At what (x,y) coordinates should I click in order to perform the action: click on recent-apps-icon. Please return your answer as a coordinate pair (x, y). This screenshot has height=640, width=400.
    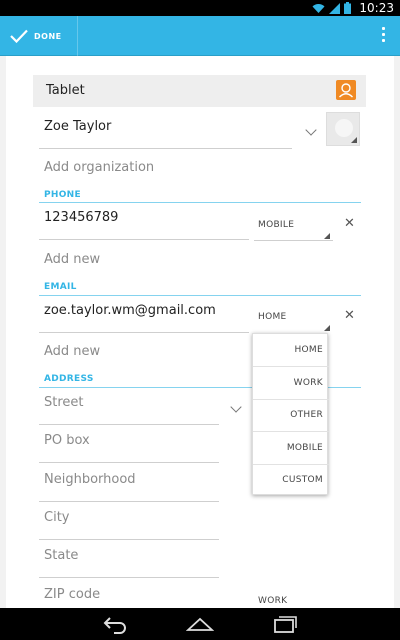
    Looking at the image, I should click on (285, 624).